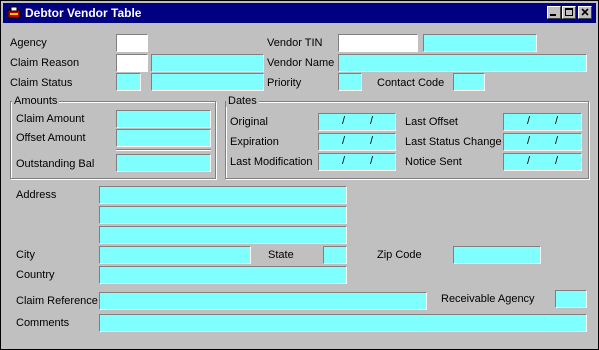 The height and width of the screenshot is (350, 599). Describe the element at coordinates (132, 63) in the screenshot. I see `claim-reason-code-field` at that location.